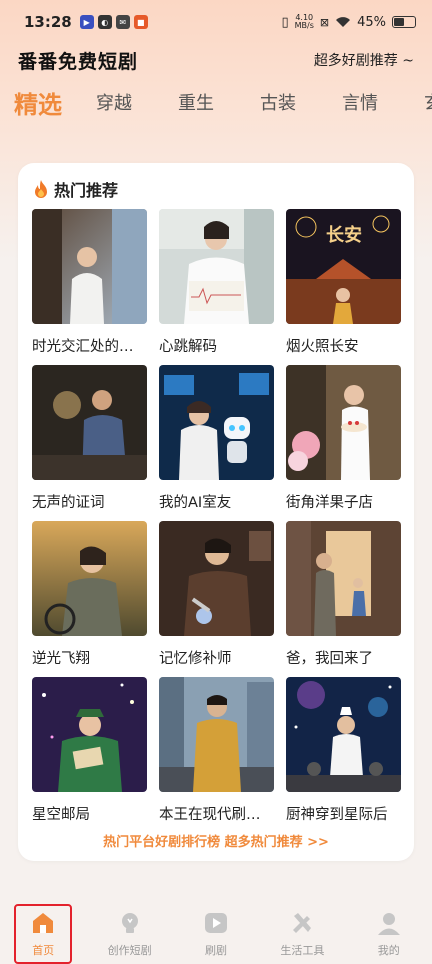 The image size is (432, 964). What do you see at coordinates (196, 102) in the screenshot?
I see `tab-rebirth: 重生` at bounding box center [196, 102].